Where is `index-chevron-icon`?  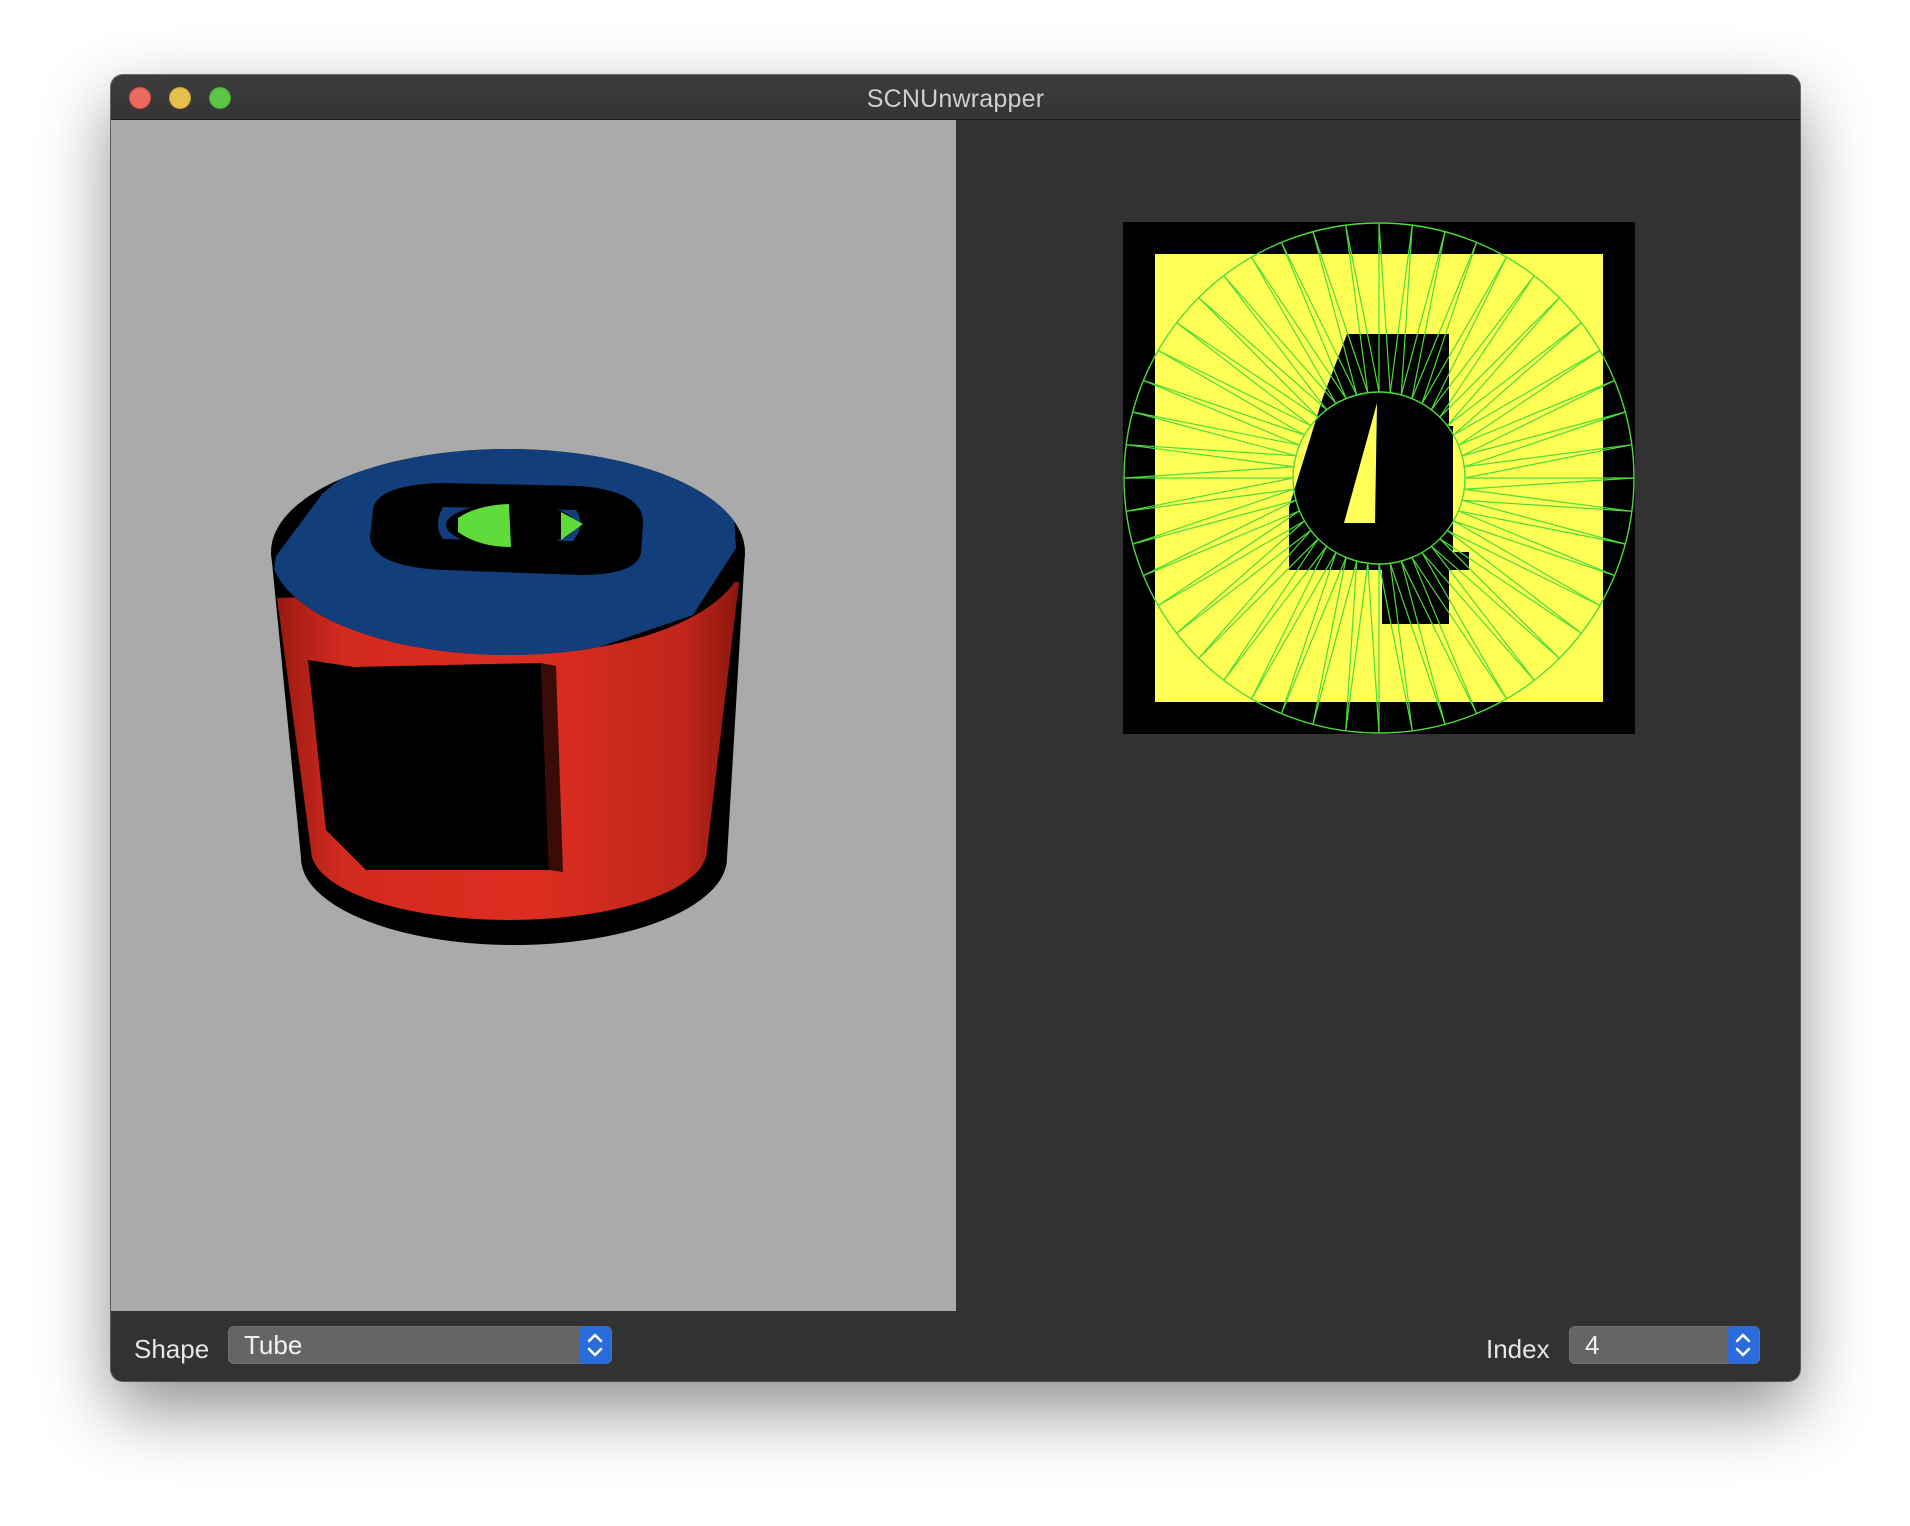 index-chevron-icon is located at coordinates (1743, 1345).